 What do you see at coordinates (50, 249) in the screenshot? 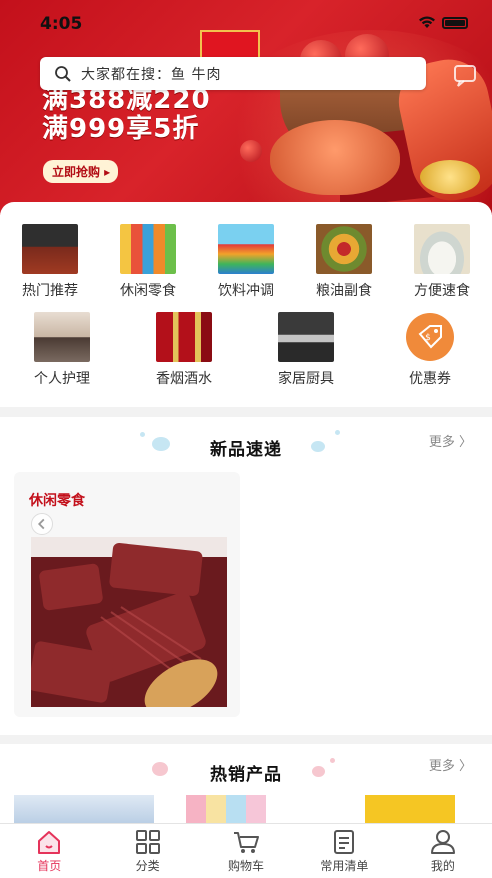
I see `hot-recommend-icon` at bounding box center [50, 249].